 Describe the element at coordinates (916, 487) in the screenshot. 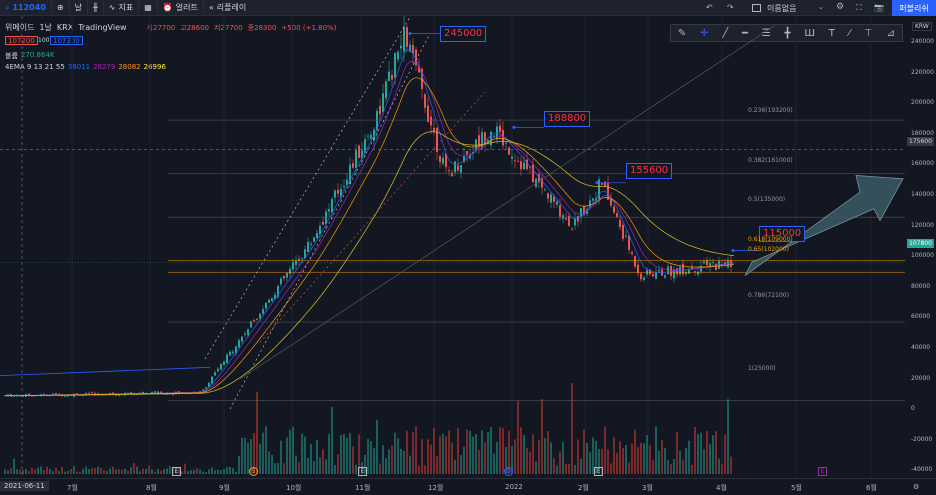

I see `axis-settings-icon: ⚙` at that location.